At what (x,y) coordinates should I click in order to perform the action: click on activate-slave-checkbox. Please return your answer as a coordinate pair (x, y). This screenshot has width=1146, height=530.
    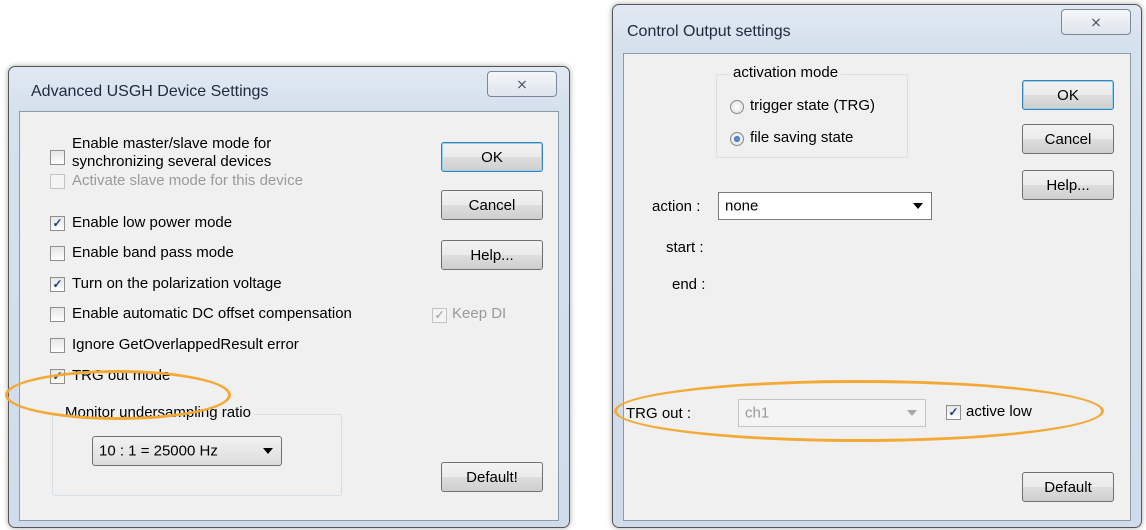
    Looking at the image, I should click on (57, 181).